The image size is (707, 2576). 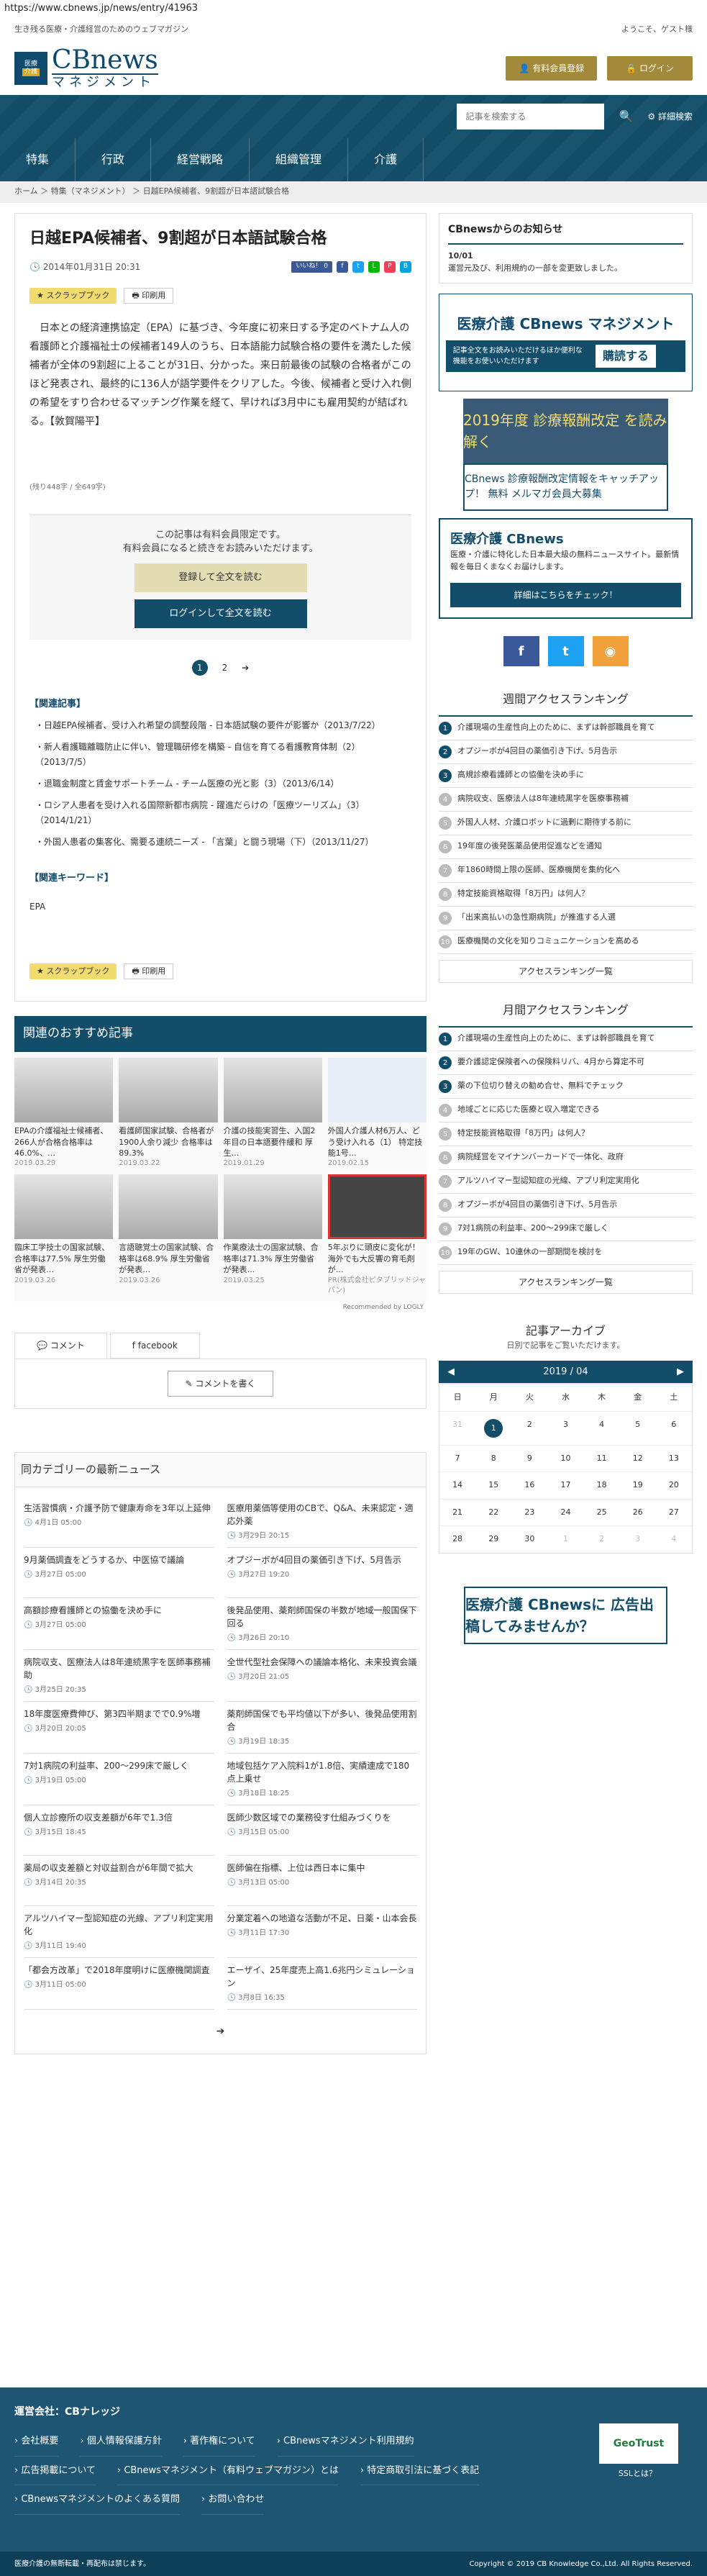 What do you see at coordinates (565, 651) in the screenshot?
I see `twitter-icon: t` at bounding box center [565, 651].